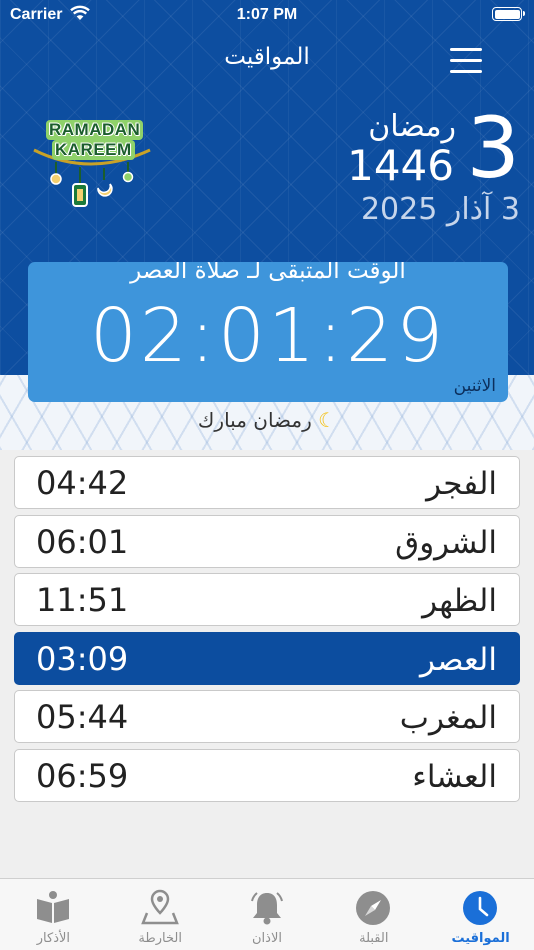  What do you see at coordinates (466, 61) in the screenshot?
I see `menu-button` at bounding box center [466, 61].